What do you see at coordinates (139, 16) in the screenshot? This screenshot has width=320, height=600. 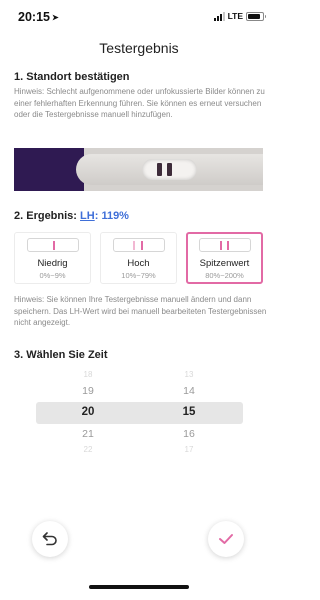 I see `status-bar: 20:15 ➤ LTE` at bounding box center [139, 16].